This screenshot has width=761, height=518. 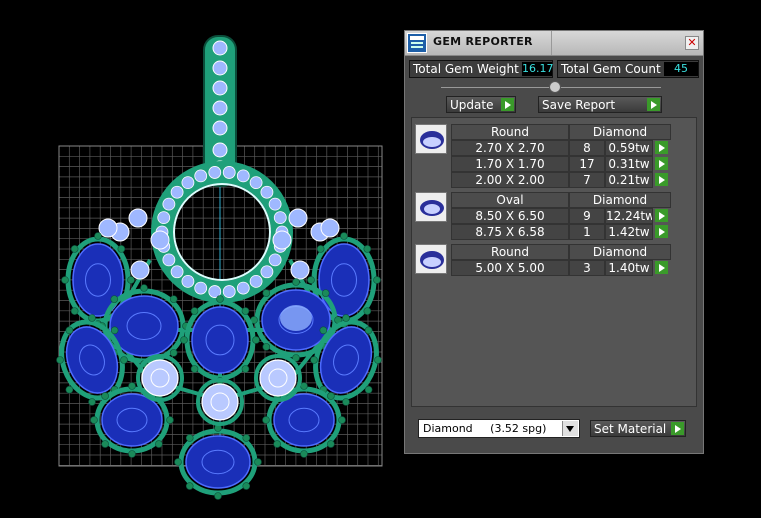 What do you see at coordinates (510, 164) in the screenshot?
I see `gem-size: 1.70 X 1.70` at bounding box center [510, 164].